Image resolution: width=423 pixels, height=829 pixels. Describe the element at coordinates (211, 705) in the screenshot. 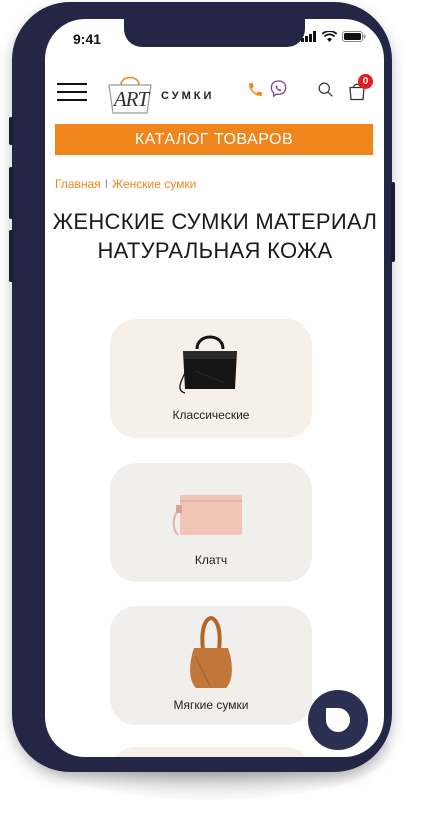

I see `category-label-soft: Мягкие сумки` at that location.